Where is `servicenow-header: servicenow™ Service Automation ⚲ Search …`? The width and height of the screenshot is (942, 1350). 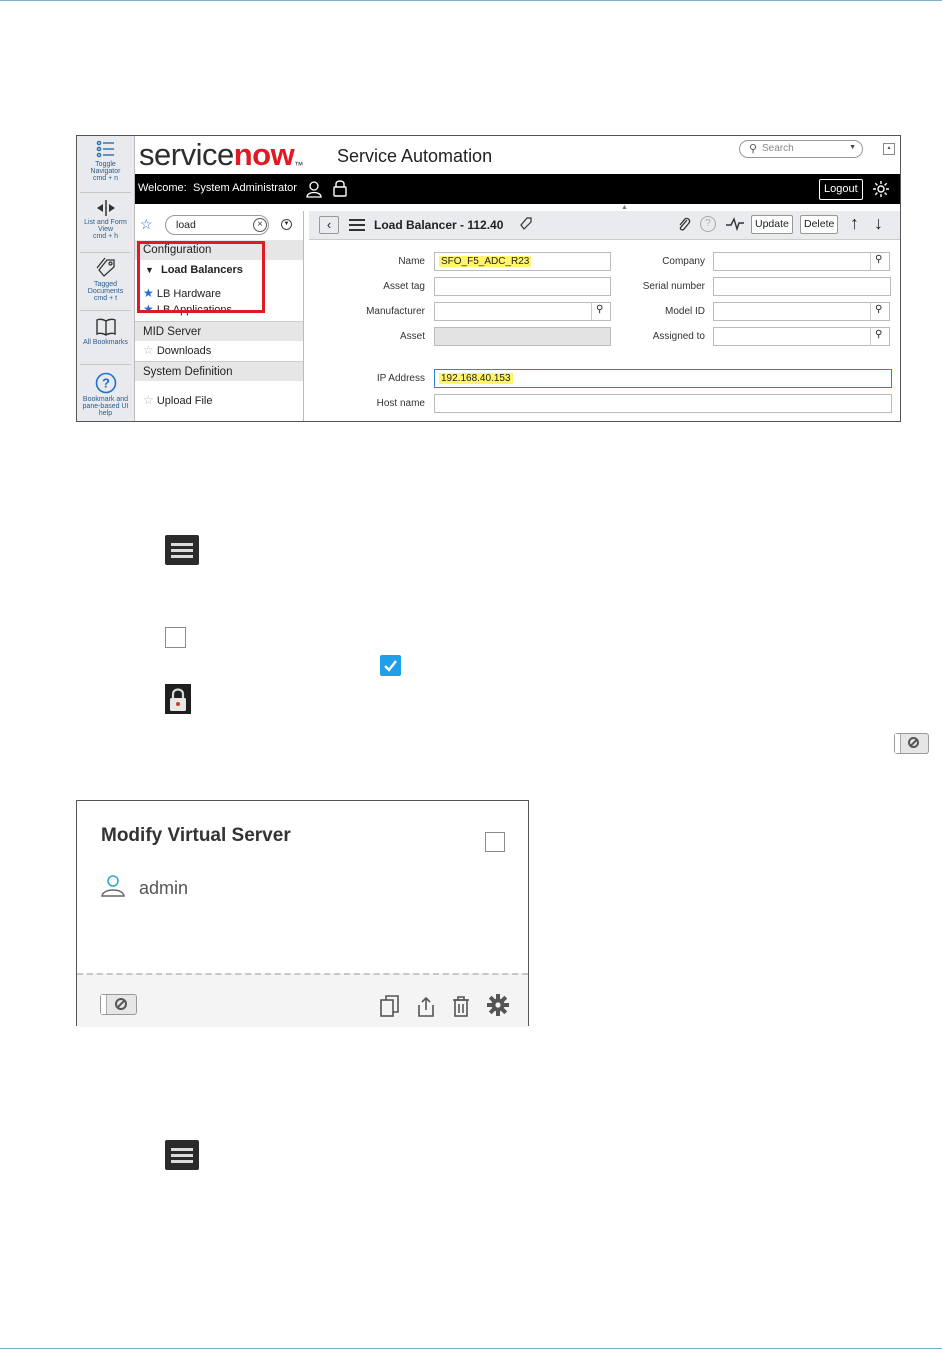 servicenow-header: servicenow™ Service Automation ⚲ Search … is located at coordinates (517, 155).